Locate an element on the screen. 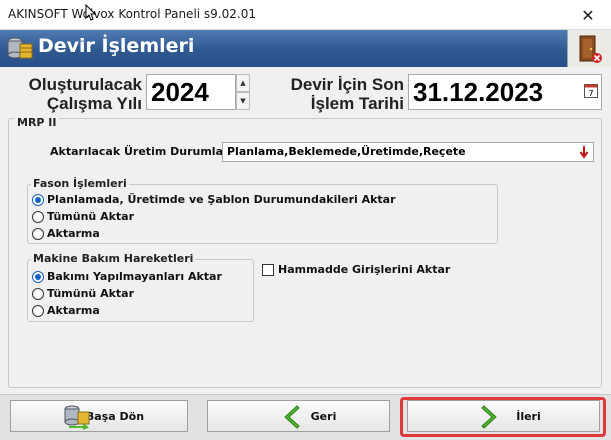 Image resolution: width=611 pixels, height=440 pixels. date-label-line-1: Devir İçin Son is located at coordinates (347, 84).